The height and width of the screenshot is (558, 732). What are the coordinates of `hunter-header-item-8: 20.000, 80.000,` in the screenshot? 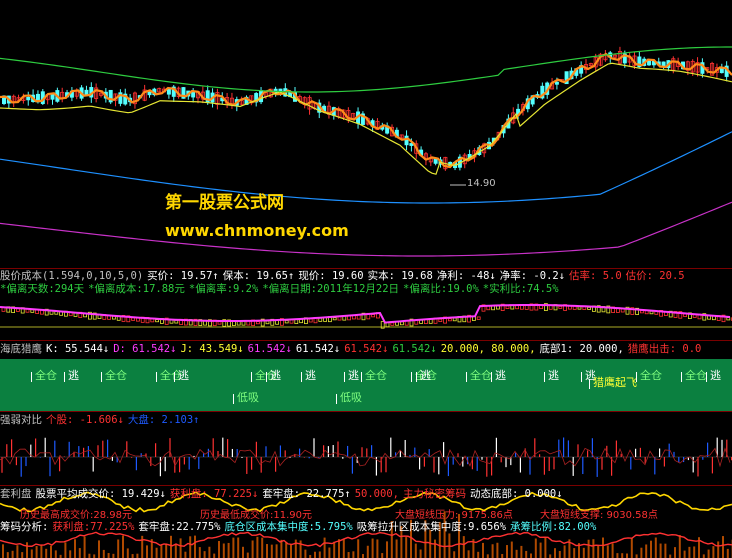 It's located at (488, 349).